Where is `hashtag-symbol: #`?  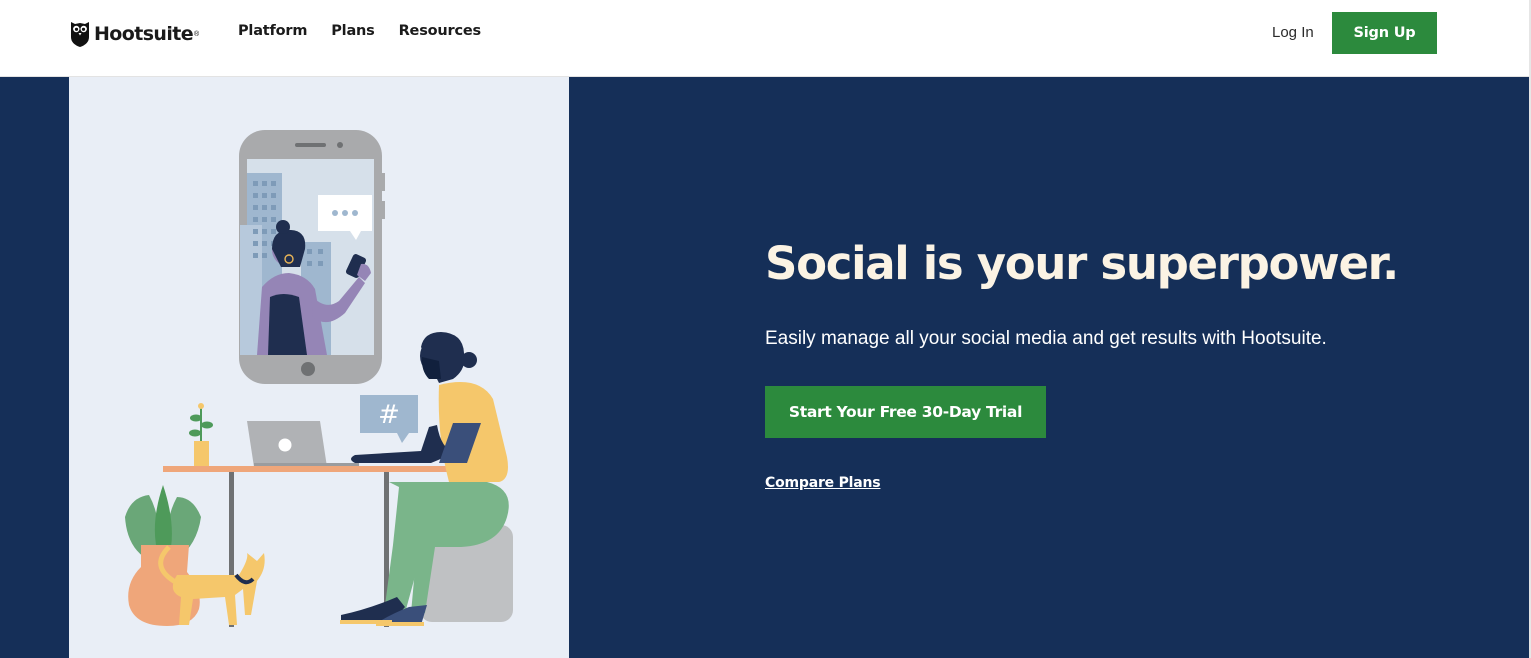 hashtag-symbol: # is located at coordinates (389, 415).